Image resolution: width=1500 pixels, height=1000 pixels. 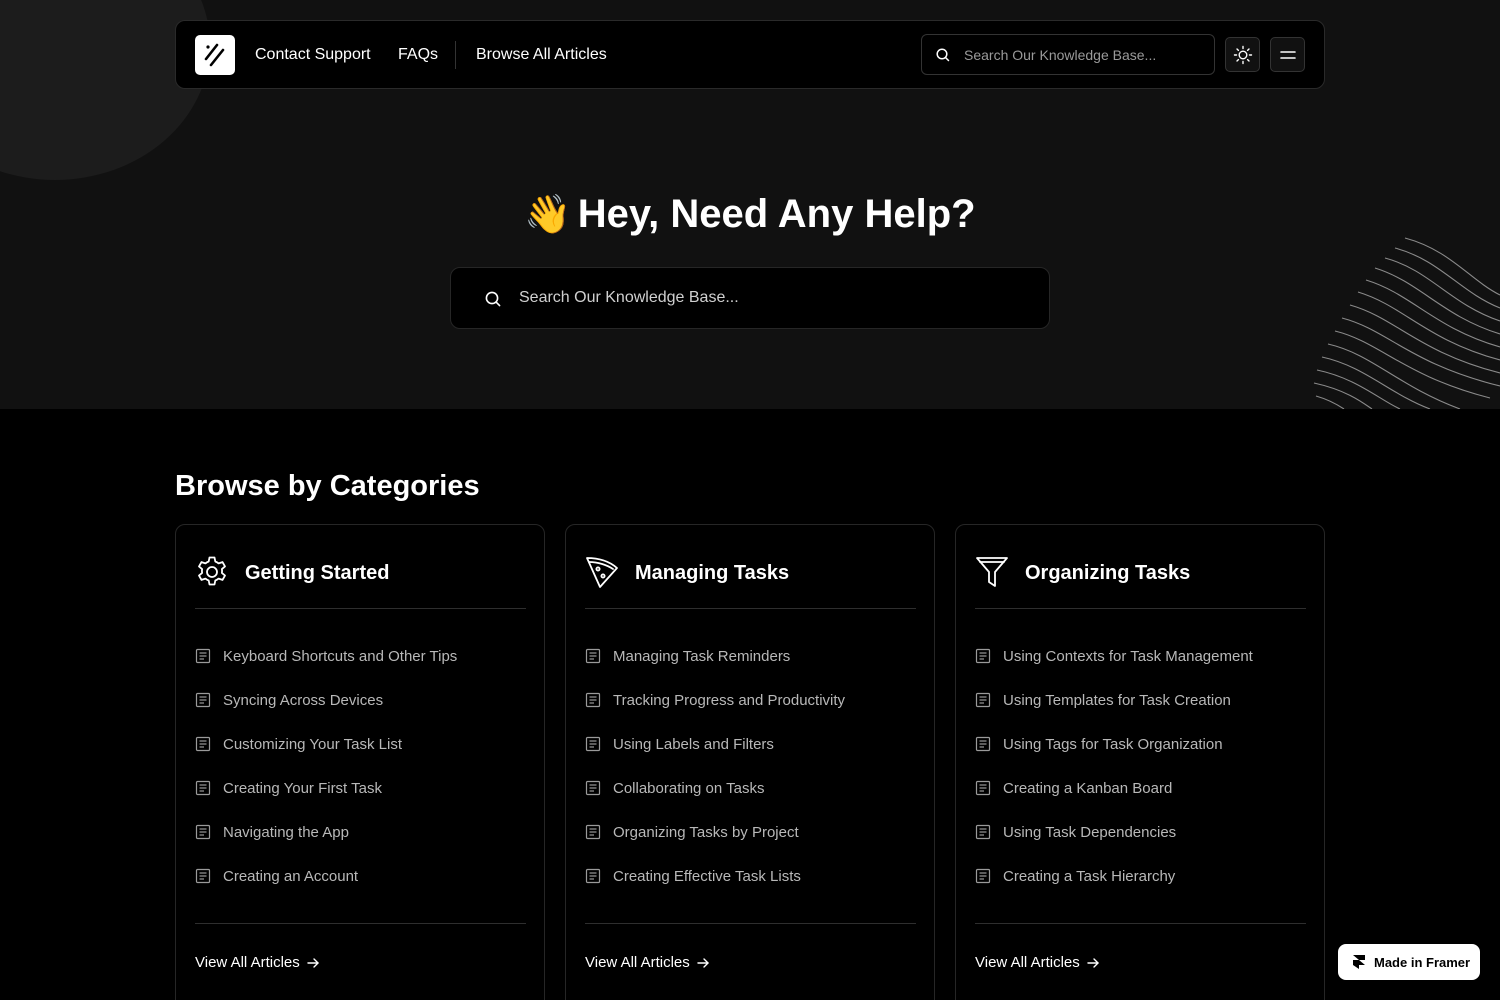 I want to click on article-title: Creating an Account, so click(x=291, y=876).